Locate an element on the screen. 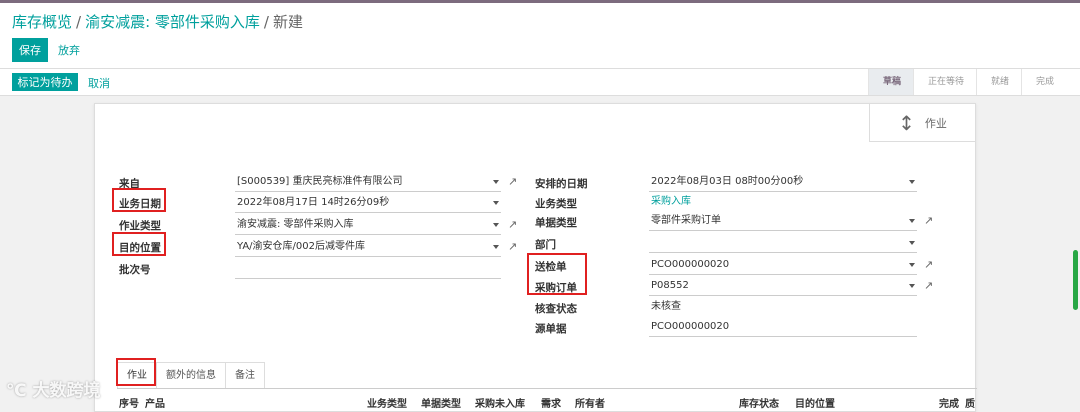  status-bar: 标记为待办 取消 草稿 正在等待 就绪 完成 is located at coordinates (540, 82).